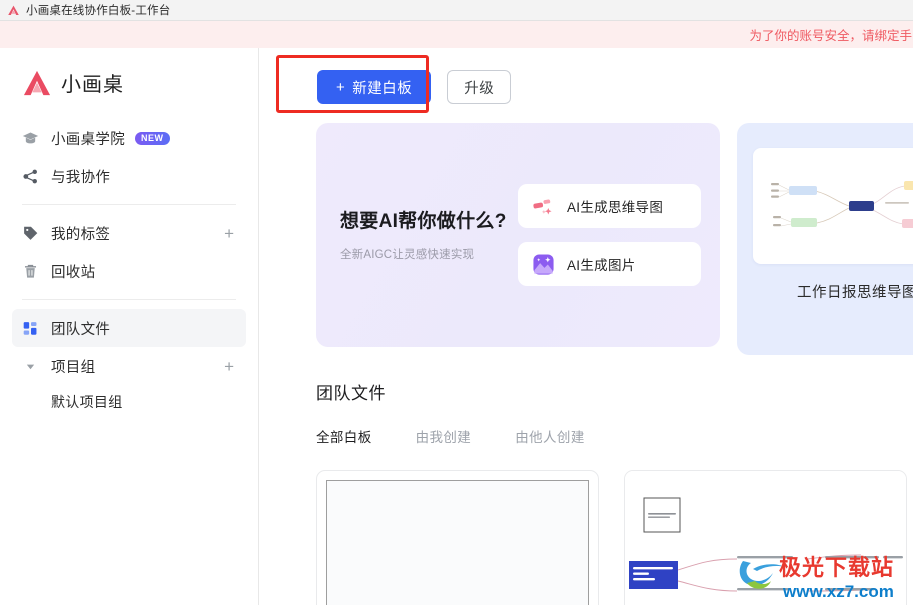 The height and width of the screenshot is (605, 913). Describe the element at coordinates (129, 366) in the screenshot. I see `sidebar-item-project-group: 项目组 +` at that location.